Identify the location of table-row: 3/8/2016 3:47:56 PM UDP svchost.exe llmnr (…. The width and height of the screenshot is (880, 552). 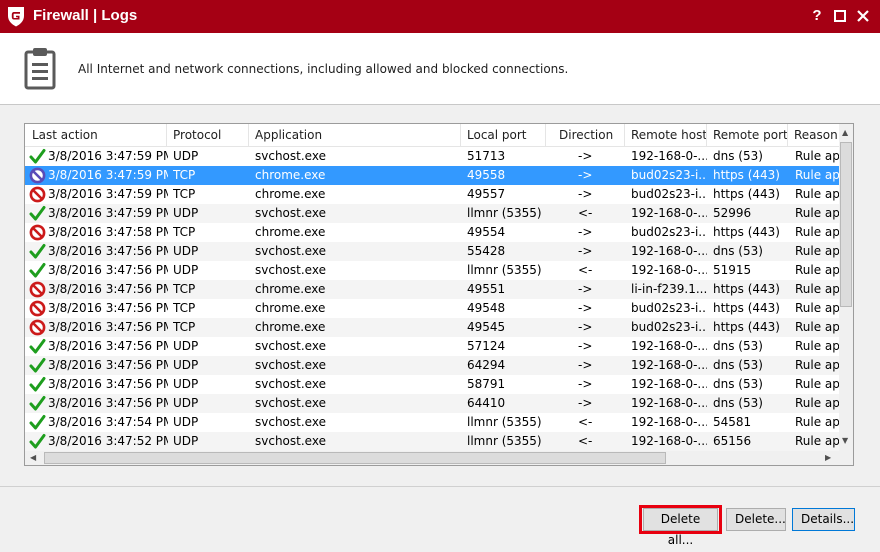
(433, 270).